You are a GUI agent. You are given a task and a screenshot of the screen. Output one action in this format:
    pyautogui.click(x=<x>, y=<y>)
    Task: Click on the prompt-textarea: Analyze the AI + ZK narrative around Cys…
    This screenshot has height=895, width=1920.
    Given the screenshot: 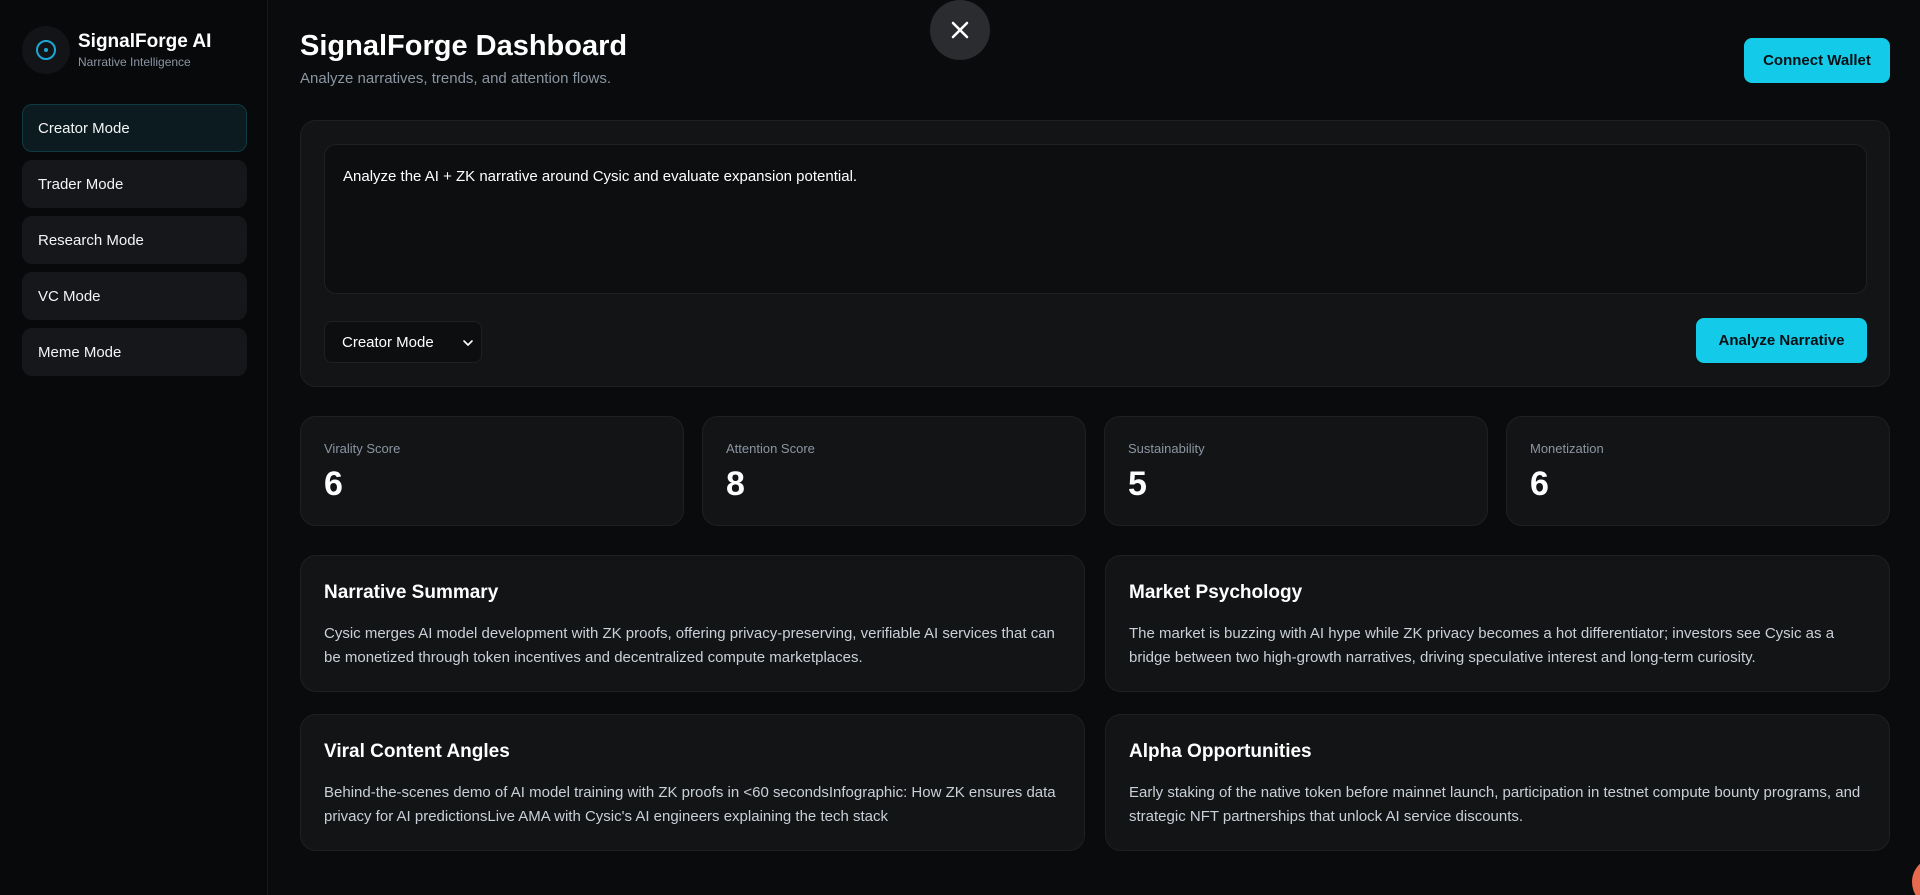 What is the action you would take?
    pyautogui.click(x=1095, y=219)
    